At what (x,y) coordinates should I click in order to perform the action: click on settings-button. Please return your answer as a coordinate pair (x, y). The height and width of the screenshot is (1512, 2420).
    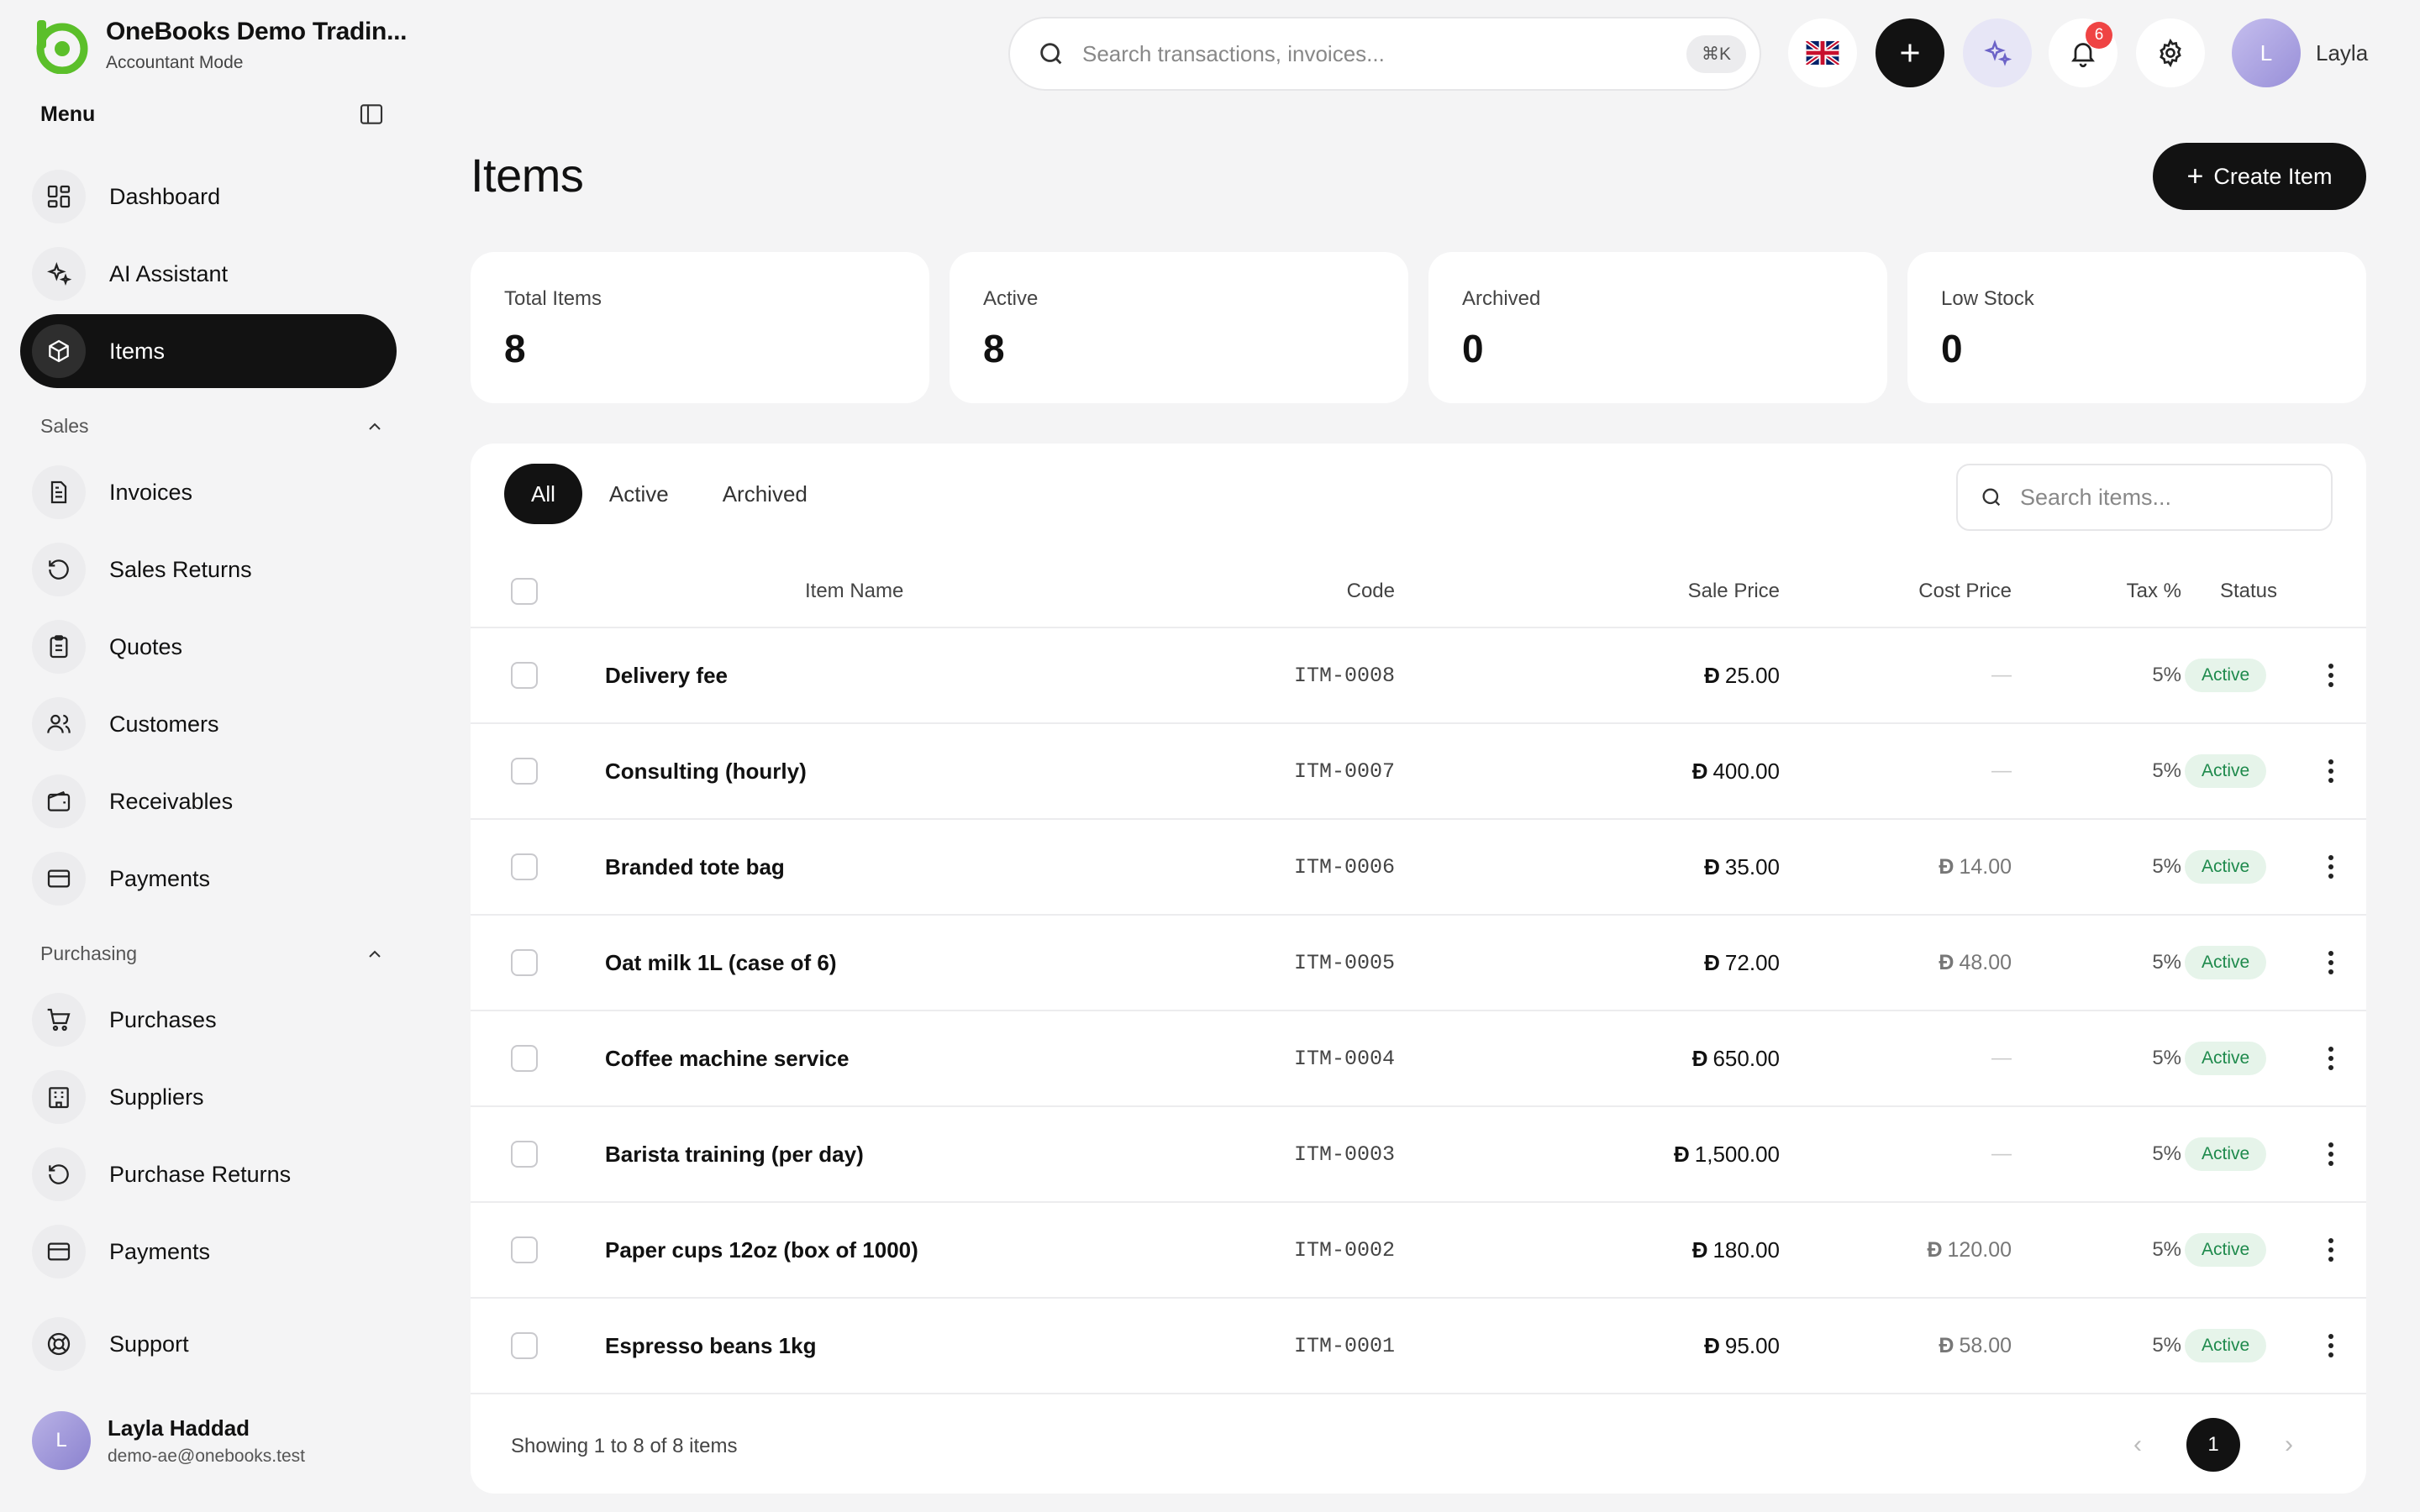
    Looking at the image, I should click on (2170, 52).